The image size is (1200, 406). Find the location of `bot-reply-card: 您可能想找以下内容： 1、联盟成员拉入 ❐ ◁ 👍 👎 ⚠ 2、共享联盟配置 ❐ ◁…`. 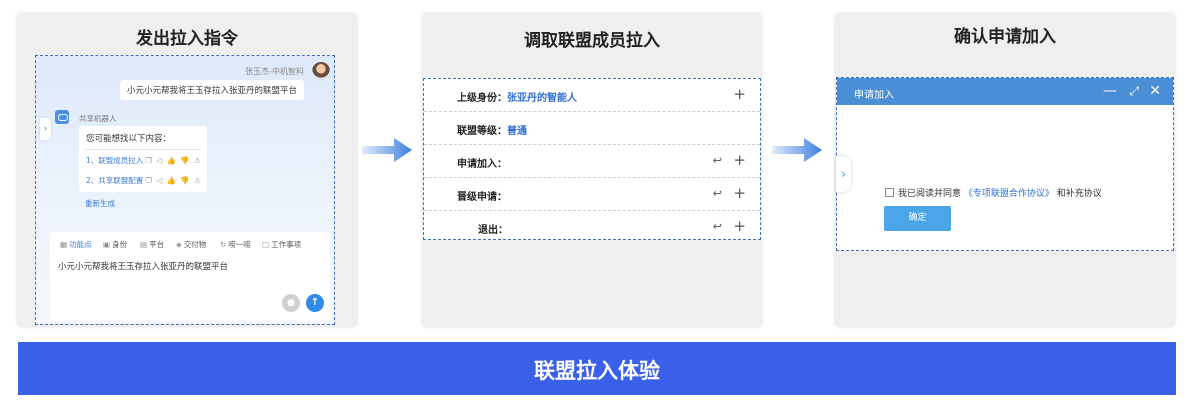

bot-reply-card: 您可能想找以下内容： 1、联盟成员拉入 ❐ ◁ 👍 👎 ⚠ 2、共享联盟配置 ❐ ◁… is located at coordinates (143, 159).